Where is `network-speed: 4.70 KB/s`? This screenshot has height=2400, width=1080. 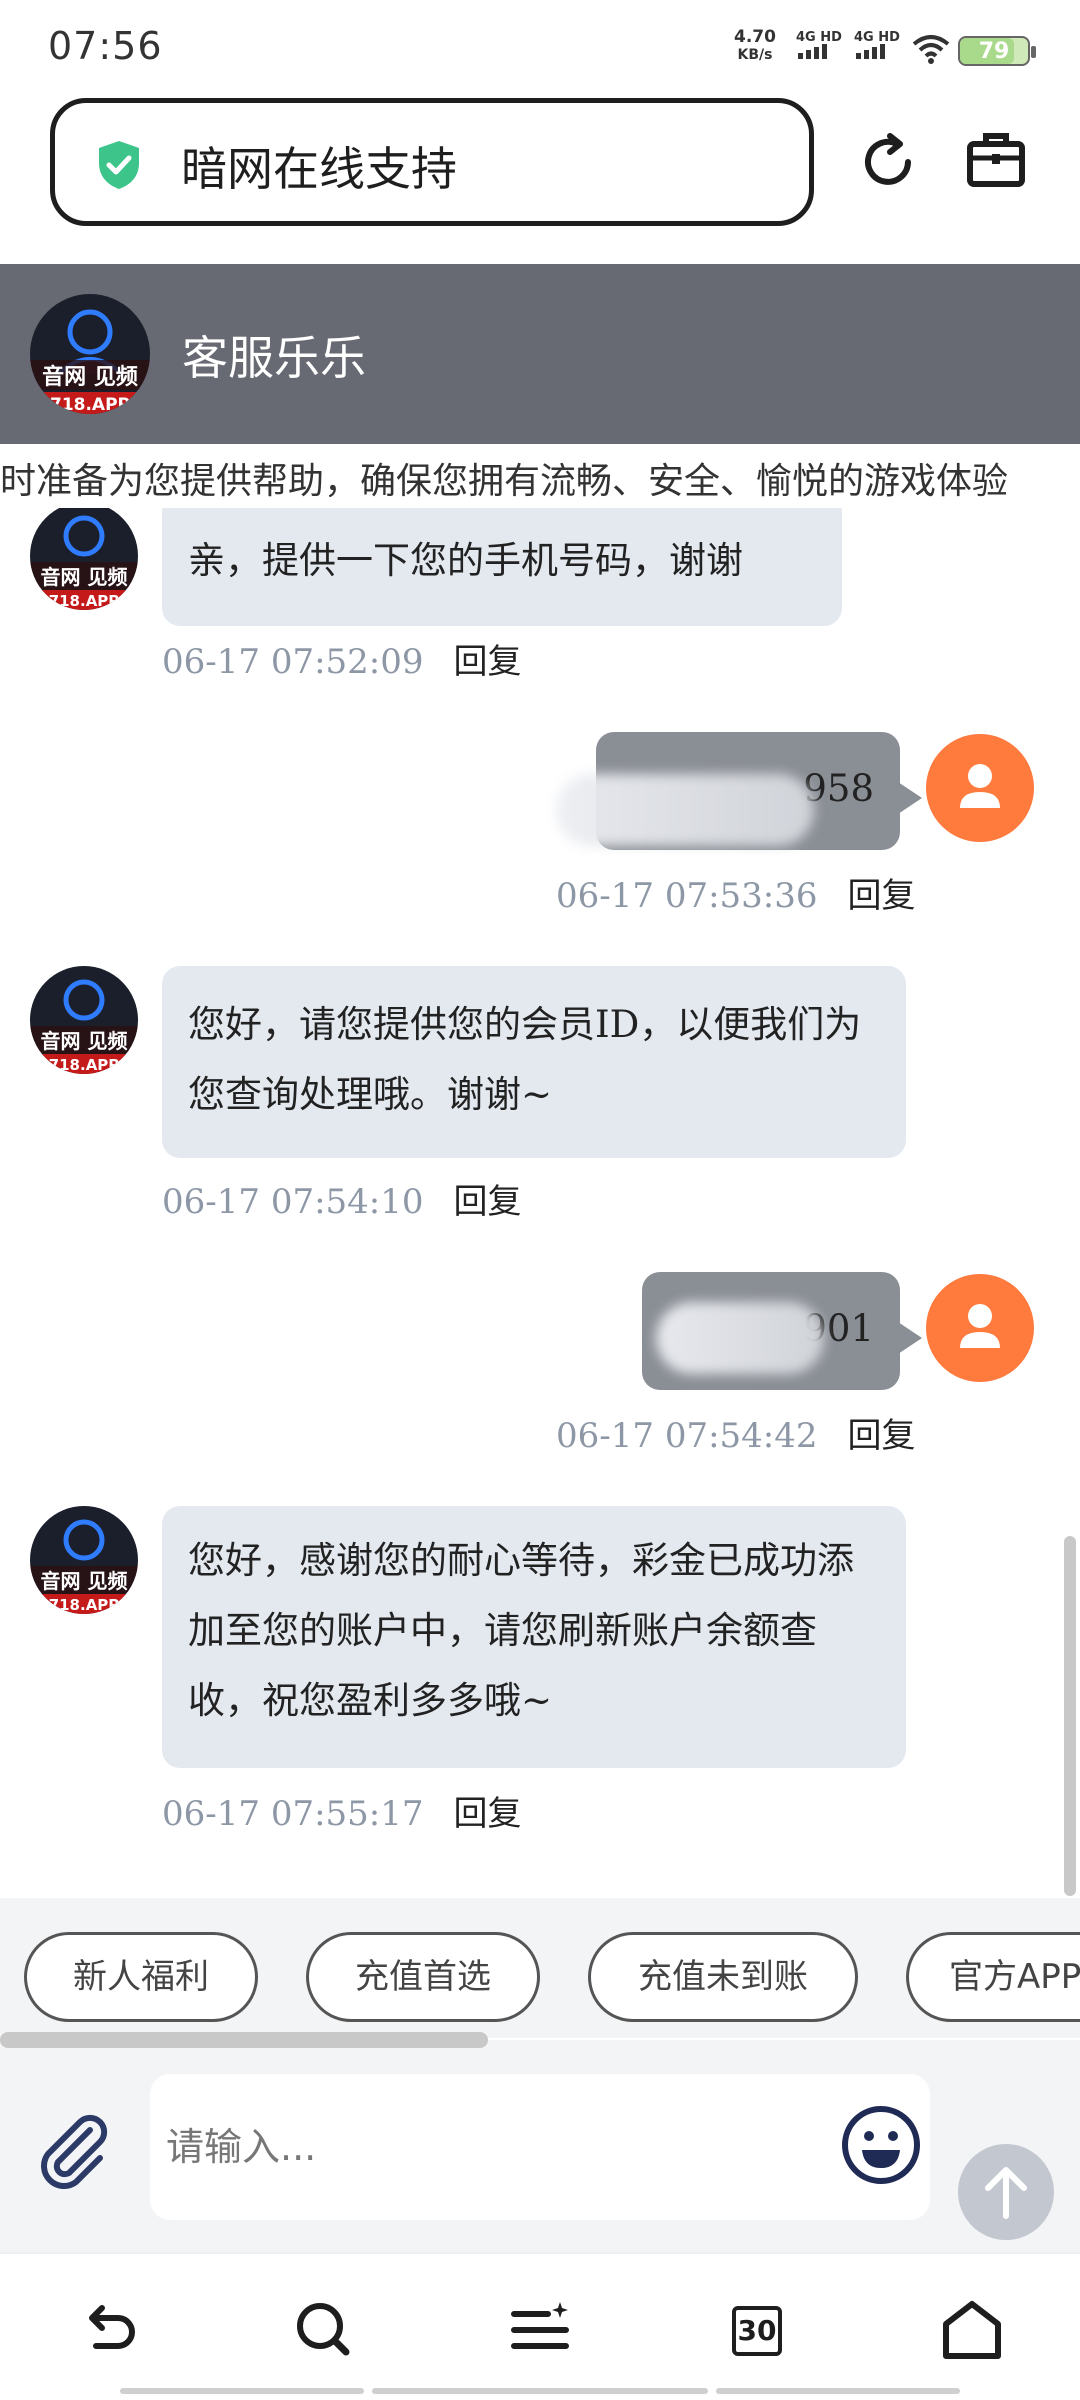
network-speed: 4.70 KB/s is located at coordinates (755, 46).